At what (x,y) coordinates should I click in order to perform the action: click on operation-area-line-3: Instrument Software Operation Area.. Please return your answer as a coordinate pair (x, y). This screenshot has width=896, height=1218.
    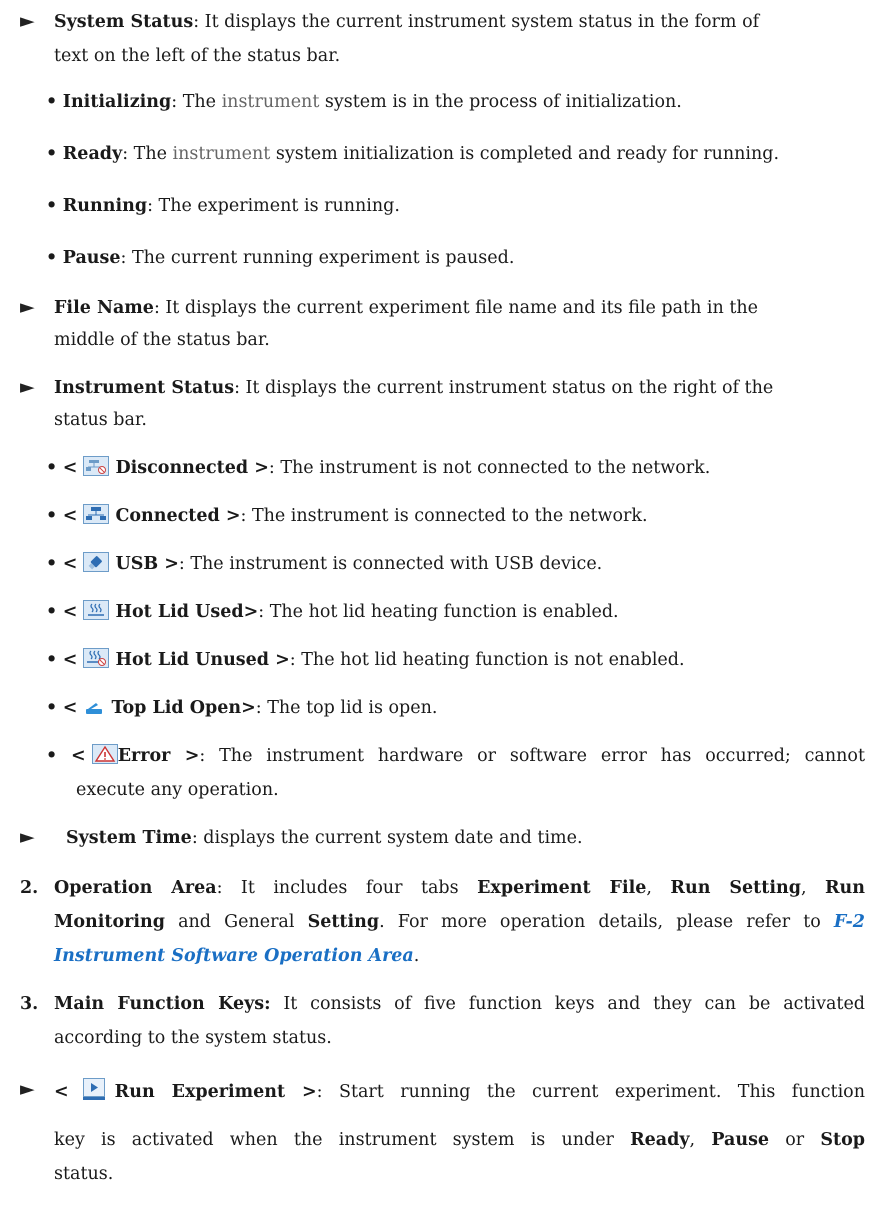
    Looking at the image, I should click on (237, 956).